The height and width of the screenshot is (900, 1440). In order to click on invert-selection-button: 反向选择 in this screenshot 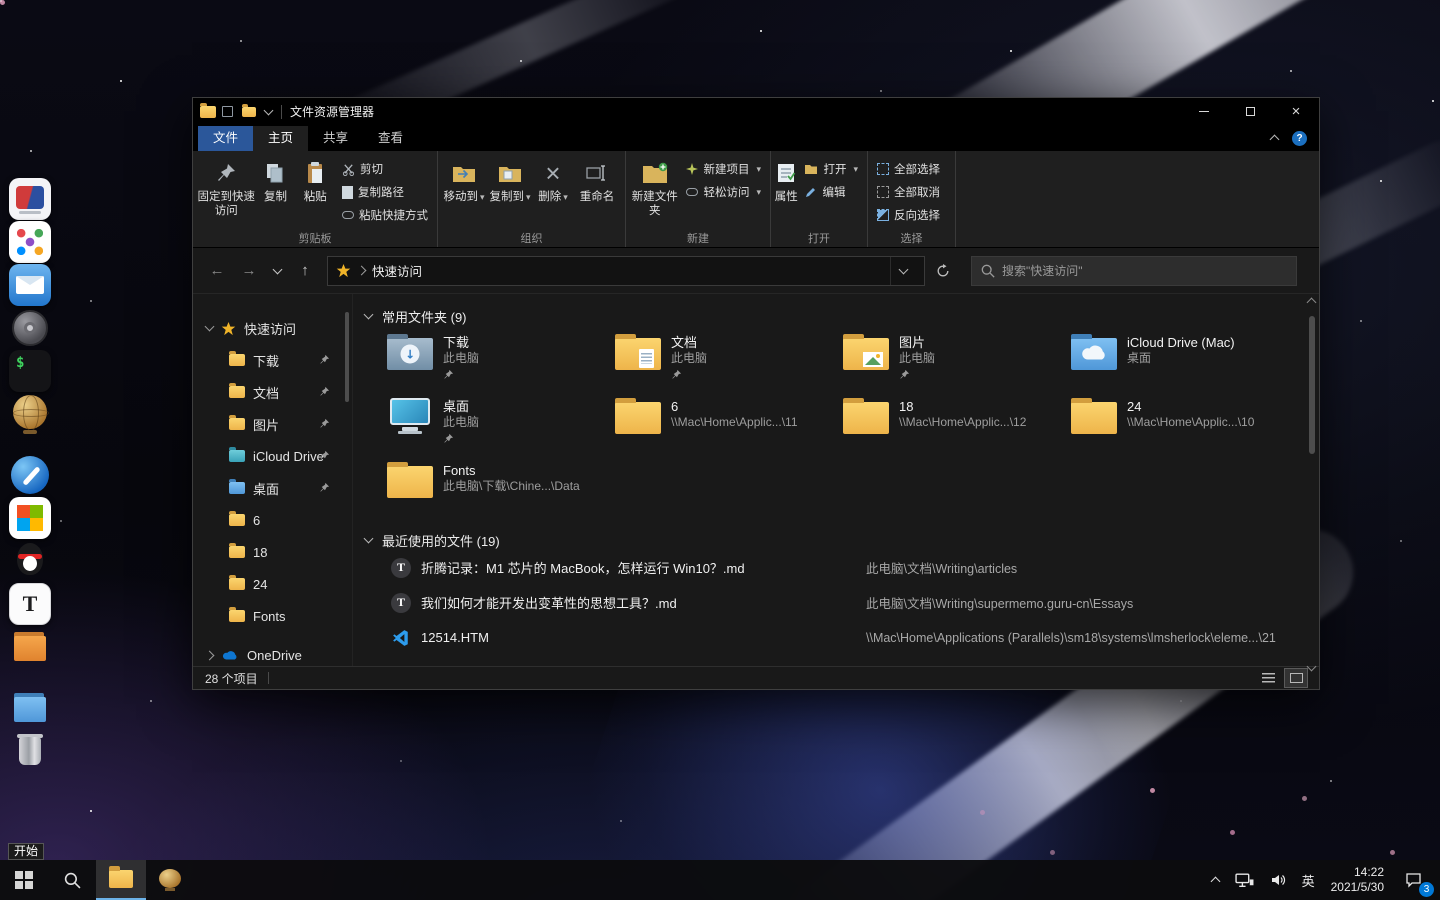, I will do `click(908, 215)`.